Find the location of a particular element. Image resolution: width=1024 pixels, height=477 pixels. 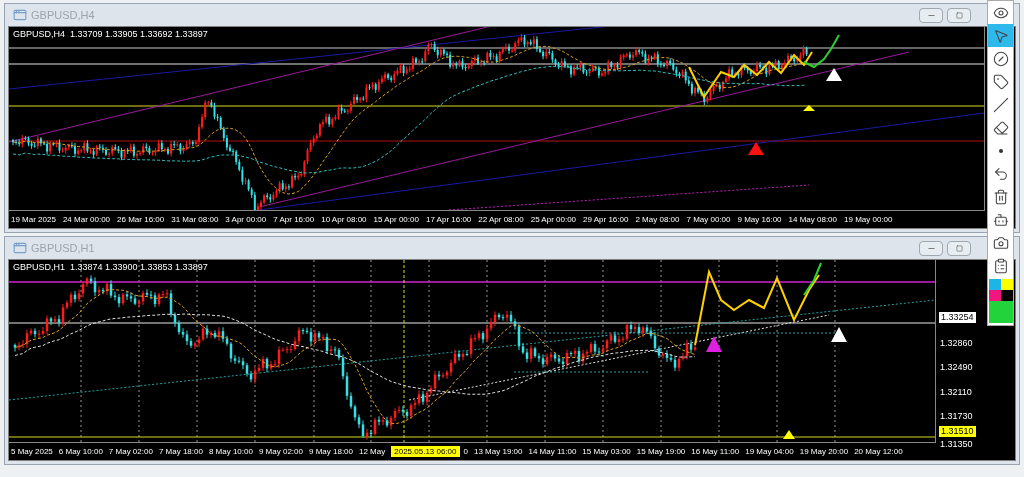

eraser-icon is located at coordinates (1000, 127).